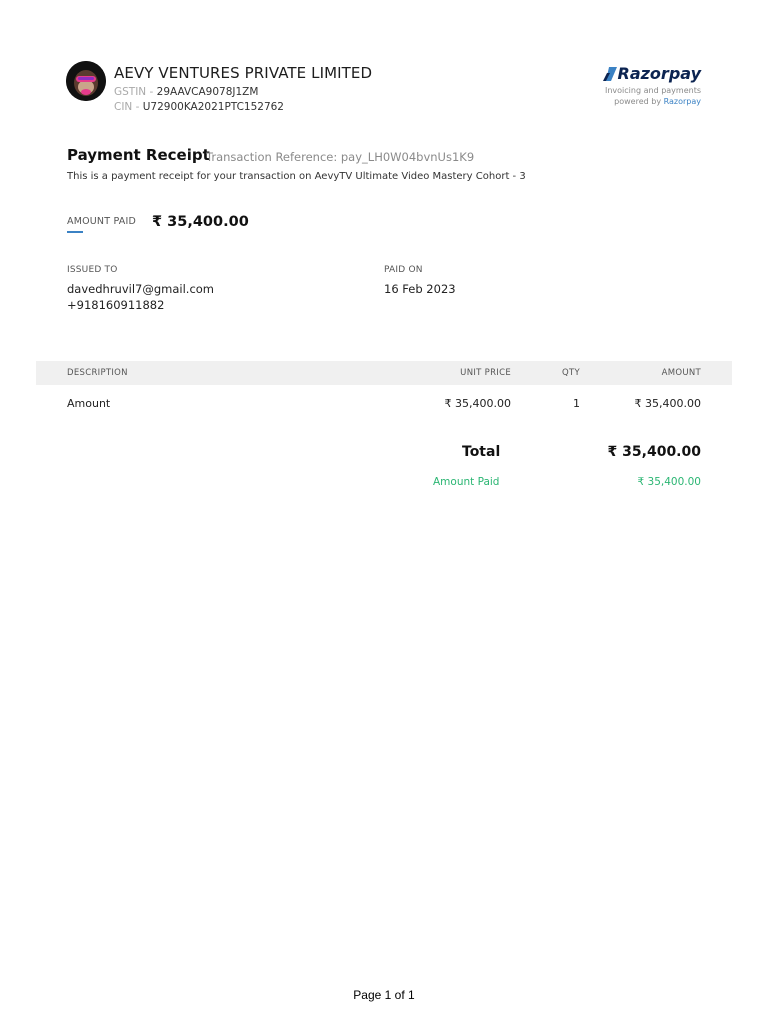  What do you see at coordinates (97, 373) in the screenshot?
I see `column-header-description: DESCRIPTION` at bounding box center [97, 373].